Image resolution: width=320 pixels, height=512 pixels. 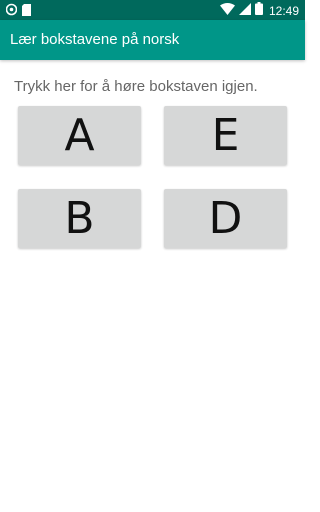 I want to click on replay-instruction: Trykk her for å høre bokstaven igjen., so click(x=136, y=87).